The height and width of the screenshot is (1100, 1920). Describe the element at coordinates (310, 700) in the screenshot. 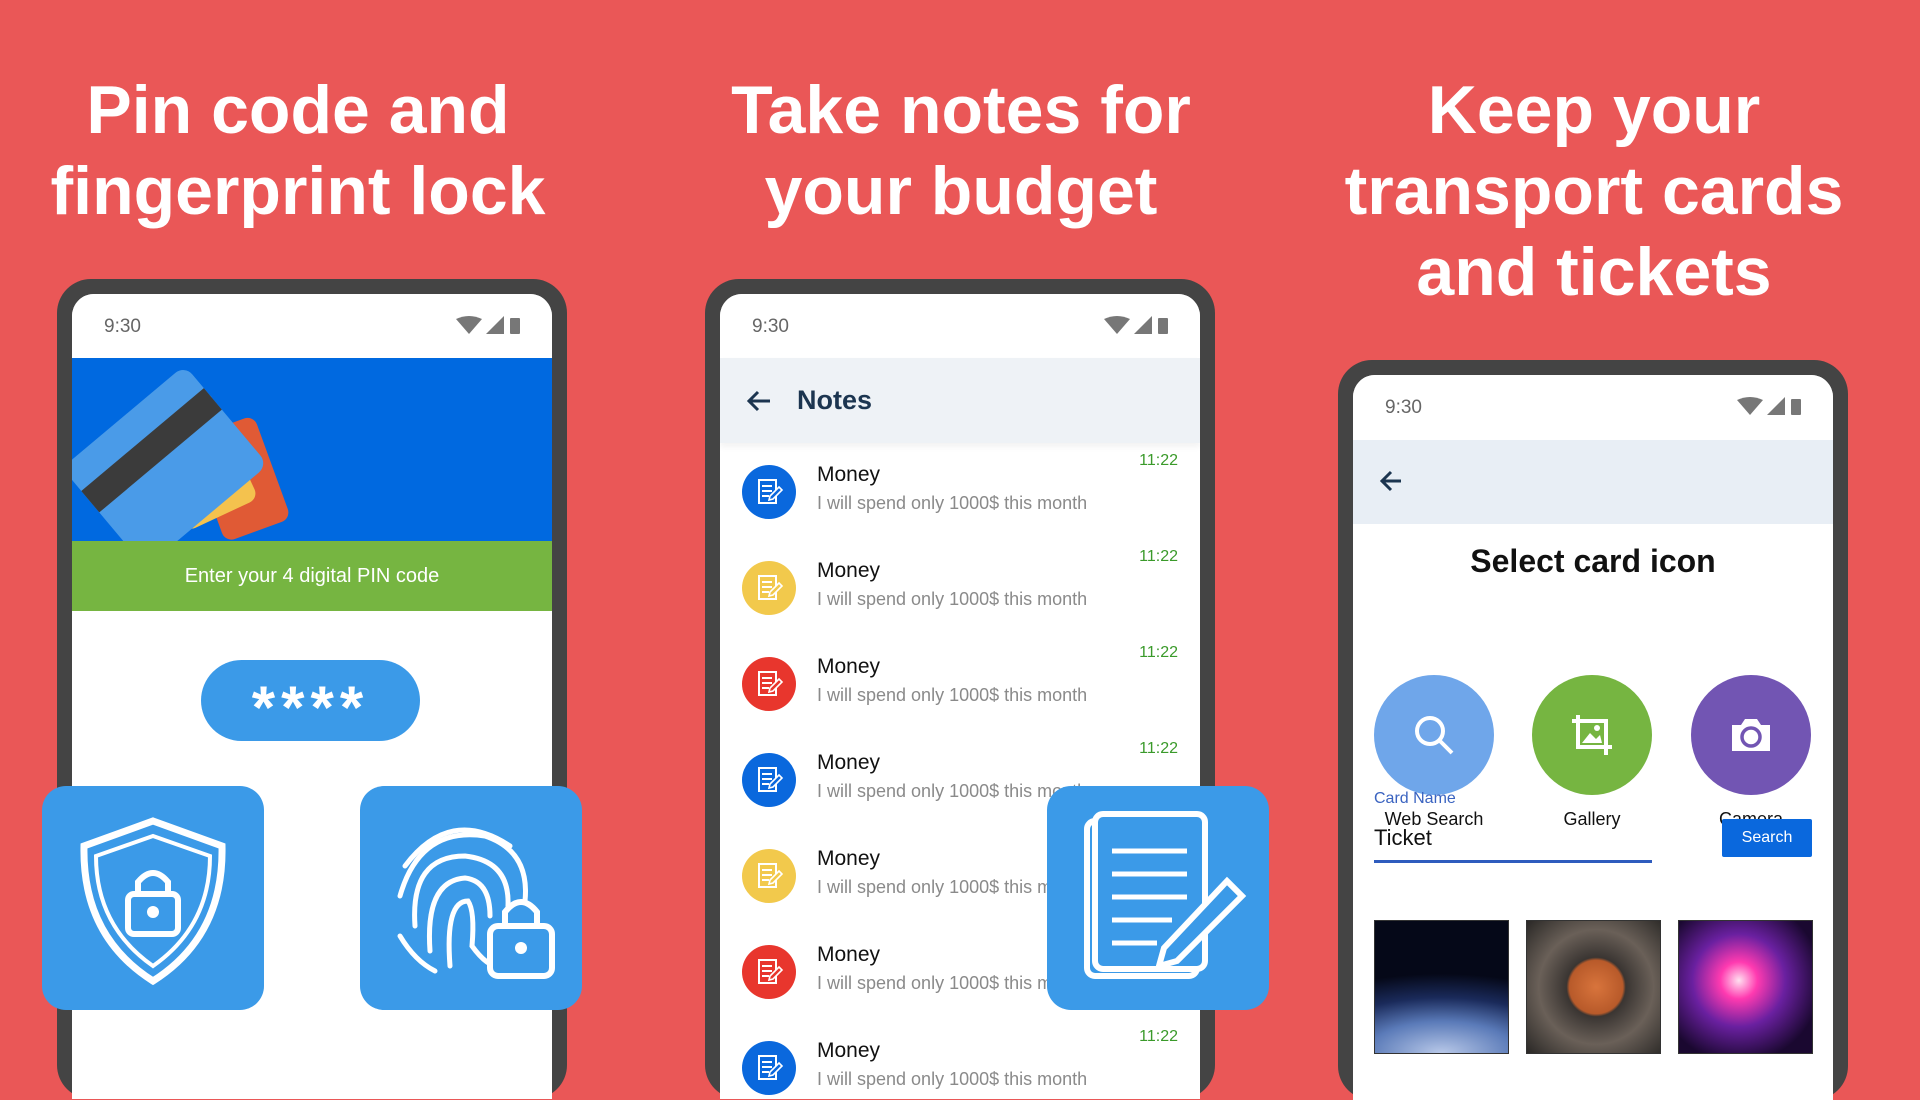

I see `pin-input: ****` at that location.